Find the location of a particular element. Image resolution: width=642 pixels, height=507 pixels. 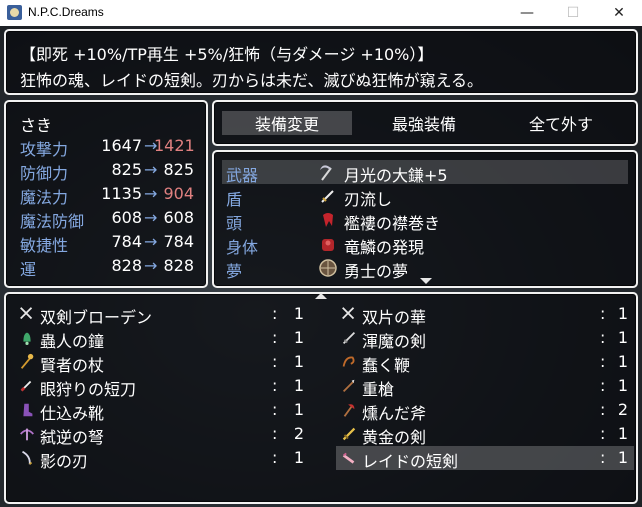

equipped-item-name: 刃流し is located at coordinates (368, 199).